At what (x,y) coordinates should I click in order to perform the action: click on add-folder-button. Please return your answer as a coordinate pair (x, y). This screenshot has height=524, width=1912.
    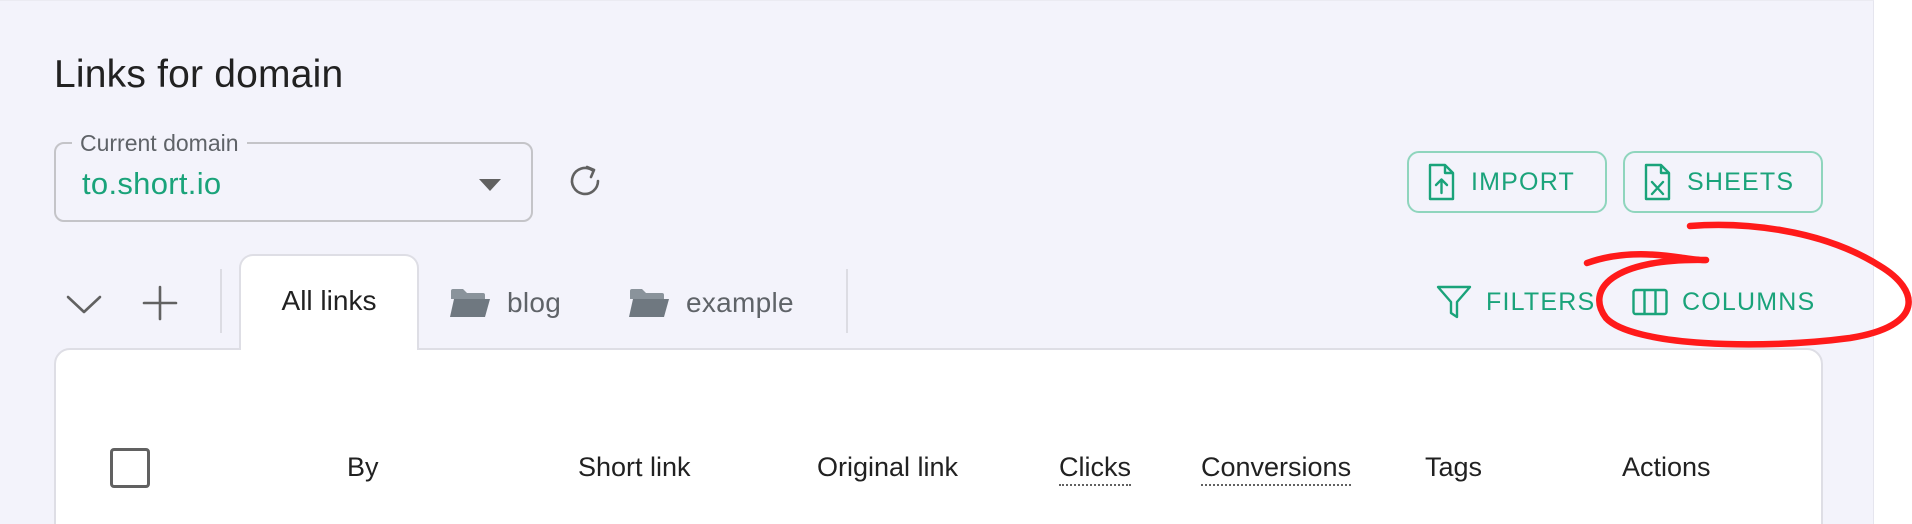
    Looking at the image, I should click on (160, 303).